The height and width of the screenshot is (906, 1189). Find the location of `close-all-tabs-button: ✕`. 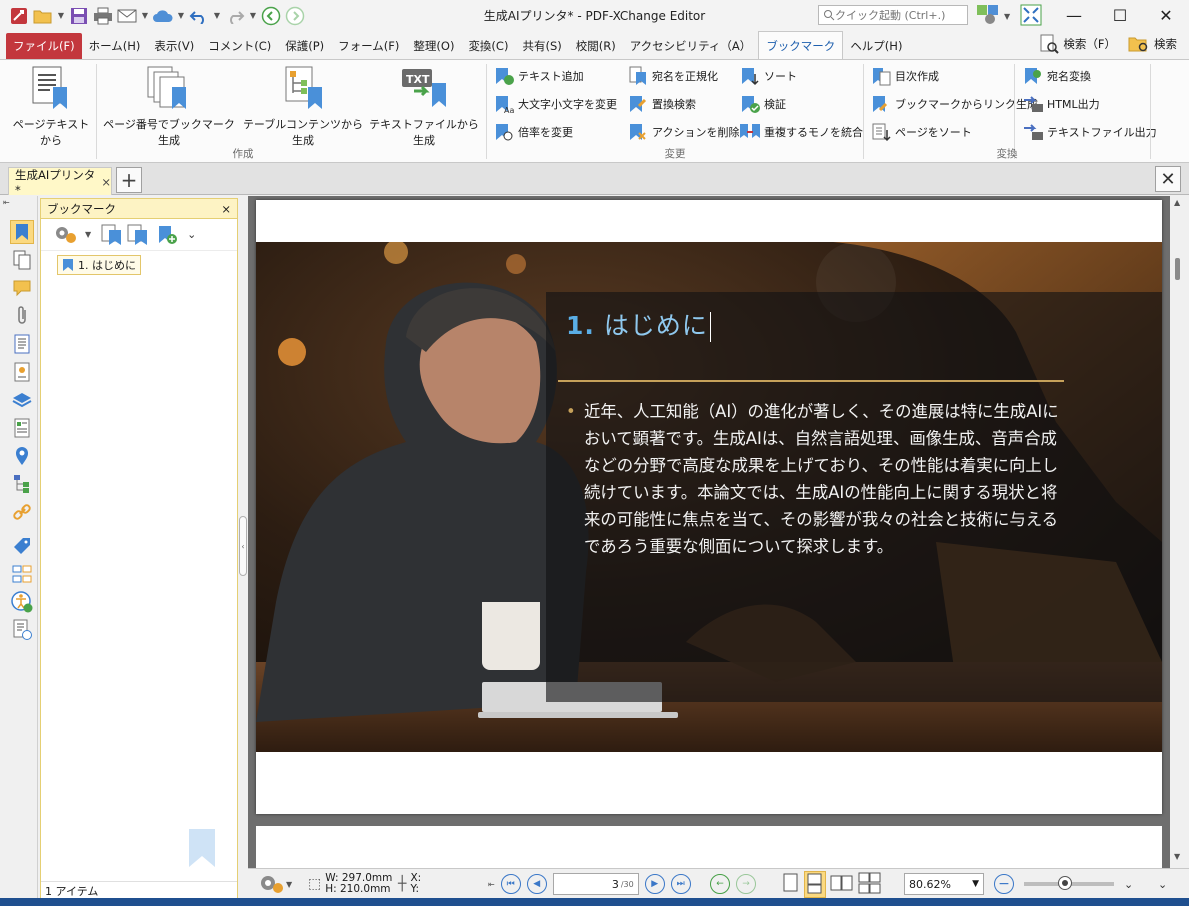

close-all-tabs-button: ✕ is located at coordinates (1168, 179).